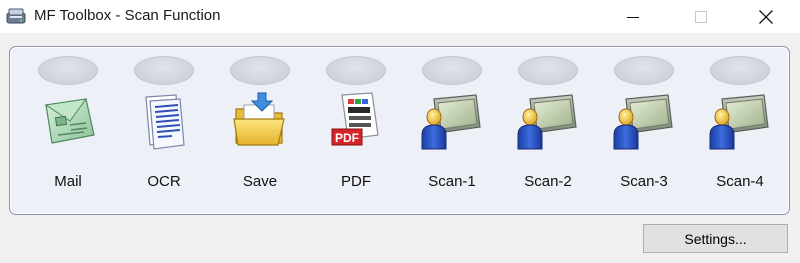 Image resolution: width=800 pixels, height=263 pixels. What do you see at coordinates (644, 181) in the screenshot?
I see `function-label: Scan-3` at bounding box center [644, 181].